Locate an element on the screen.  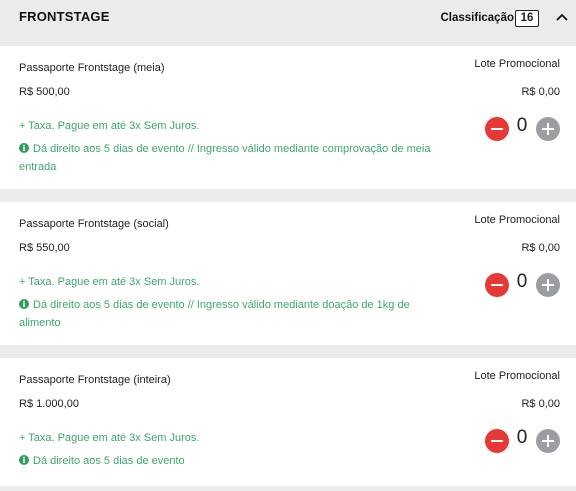
ticket-price: R$ 500,00 is located at coordinates (44, 92).